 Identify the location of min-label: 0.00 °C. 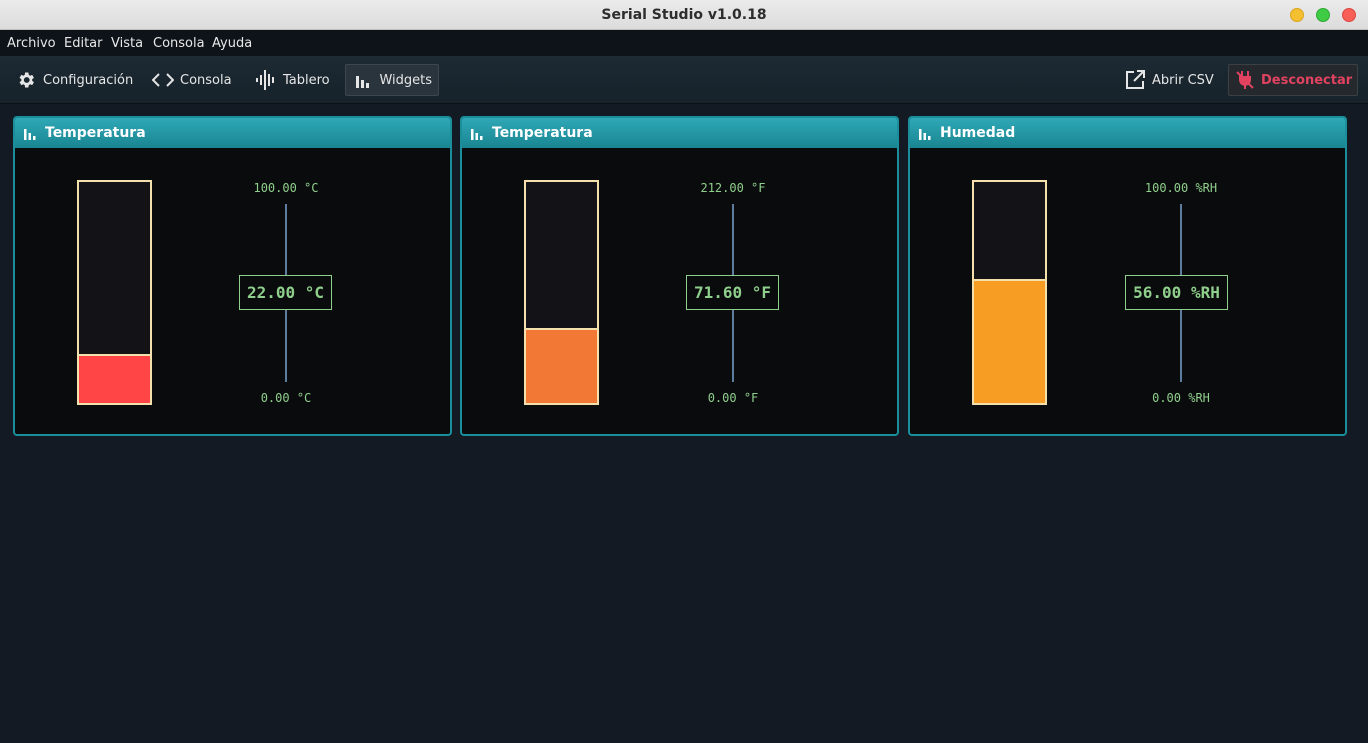
(286, 398).